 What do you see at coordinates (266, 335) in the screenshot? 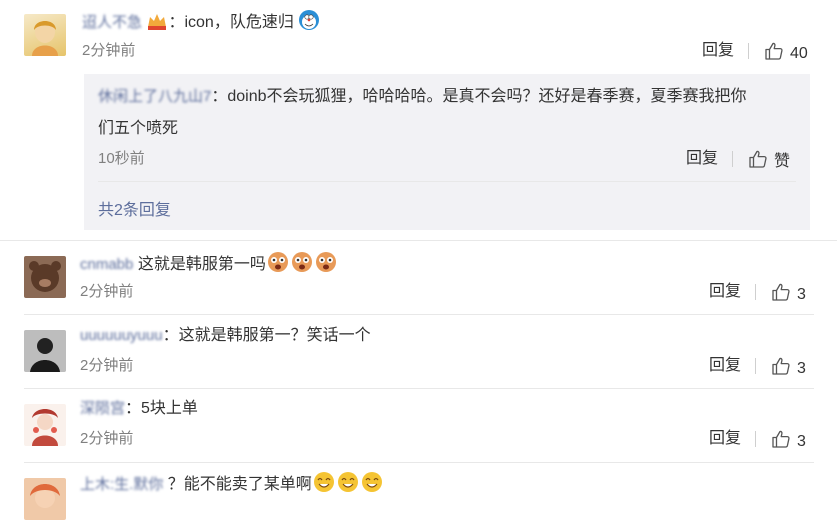
I see `comment-text: ：这就是韩服第一？笑话一个` at bounding box center [266, 335].